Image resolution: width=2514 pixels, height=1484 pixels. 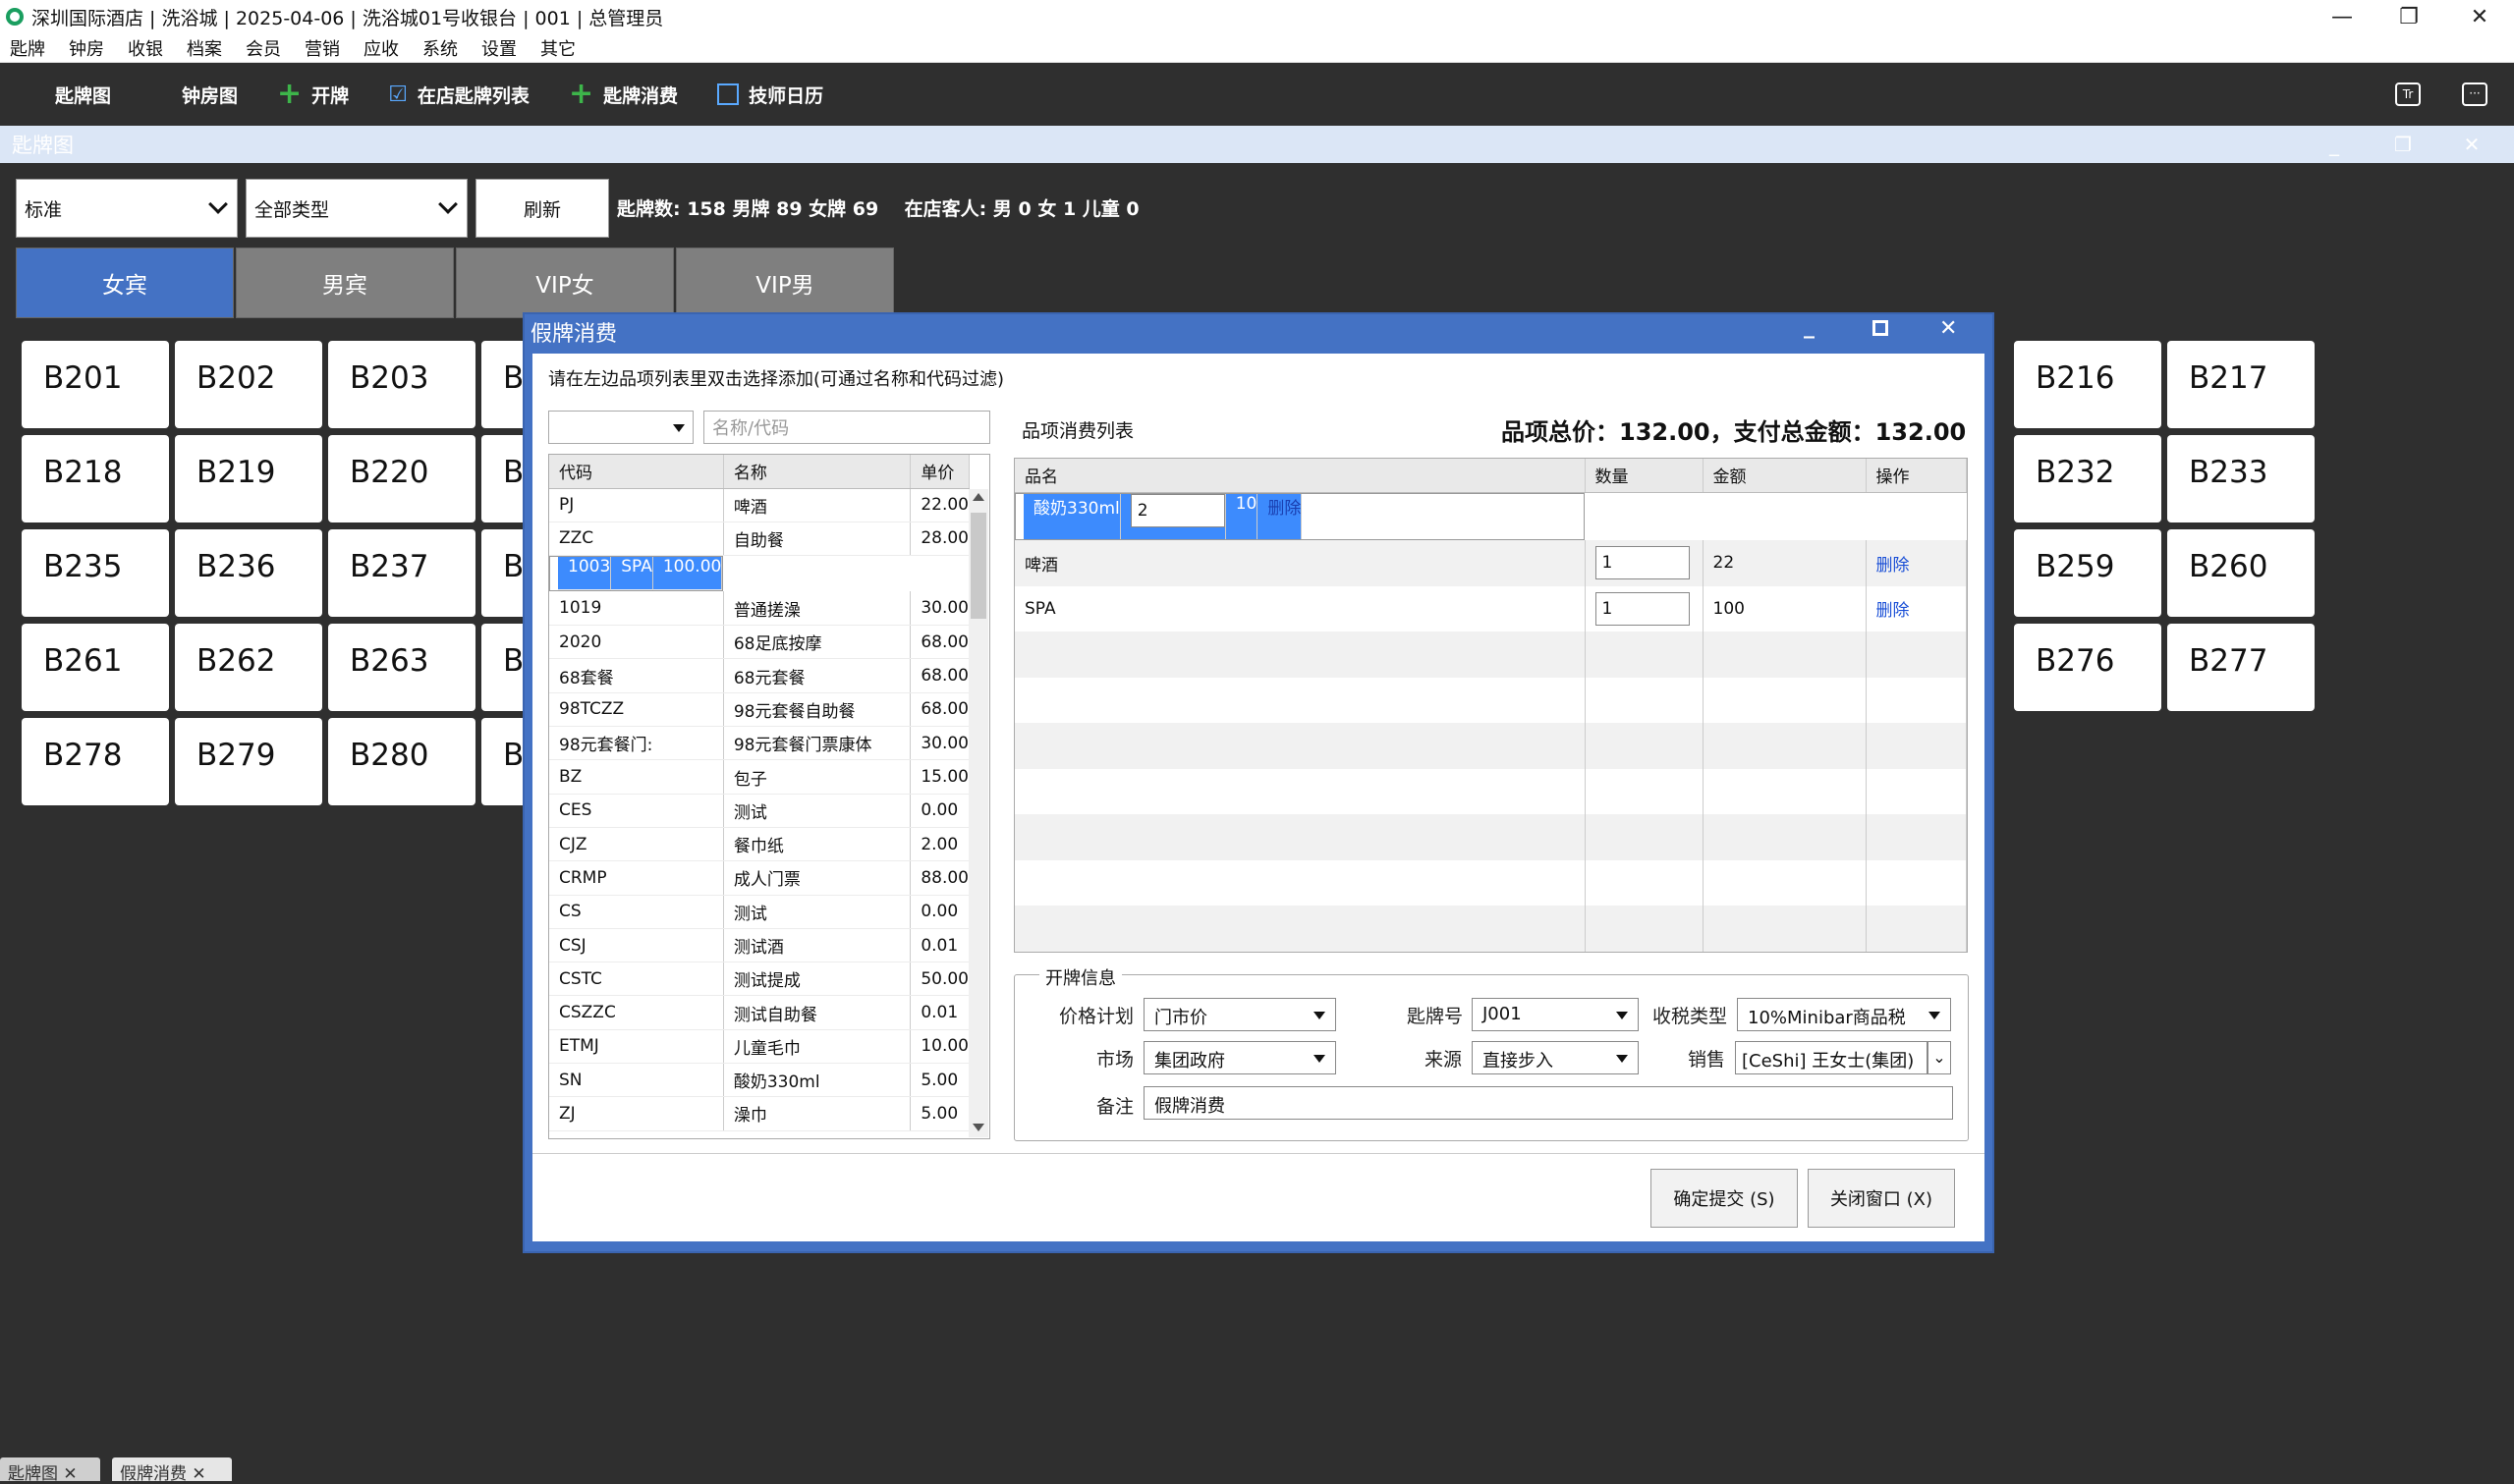 What do you see at coordinates (817, 472) in the screenshot?
I see `col-name: 名称` at bounding box center [817, 472].